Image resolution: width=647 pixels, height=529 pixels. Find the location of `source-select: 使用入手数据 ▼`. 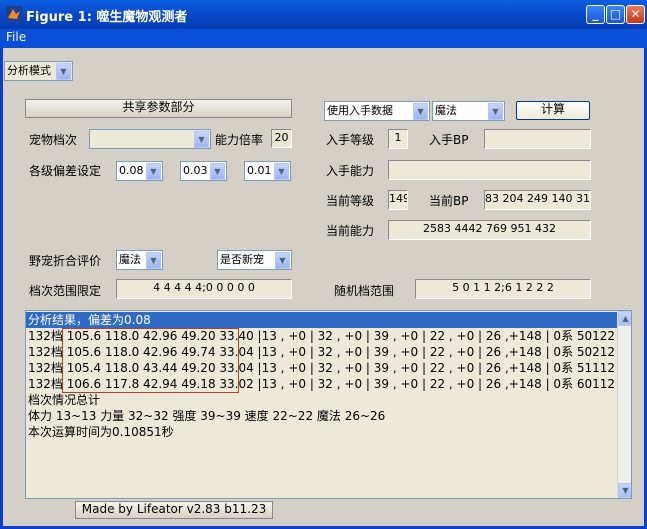

source-select: 使用入手数据 ▼ is located at coordinates (377, 111).